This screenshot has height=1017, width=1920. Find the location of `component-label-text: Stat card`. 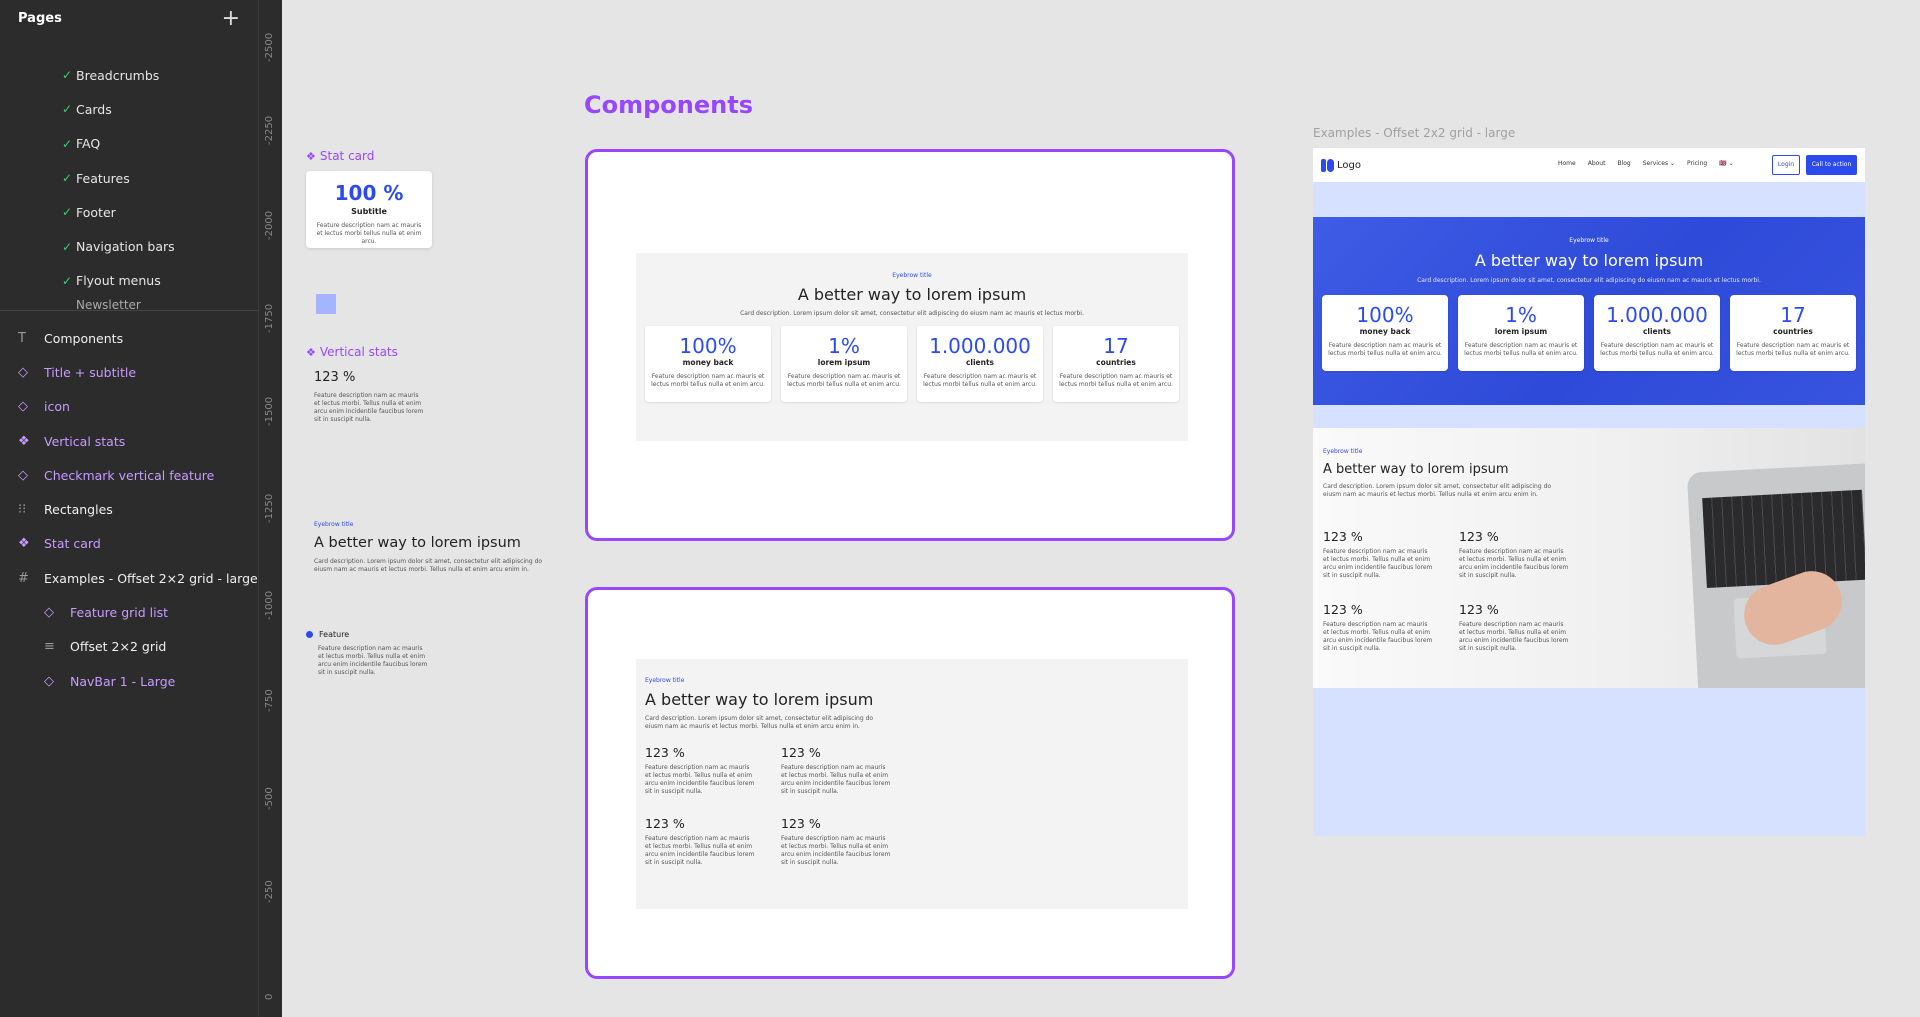

component-label-text: Stat card is located at coordinates (347, 156).